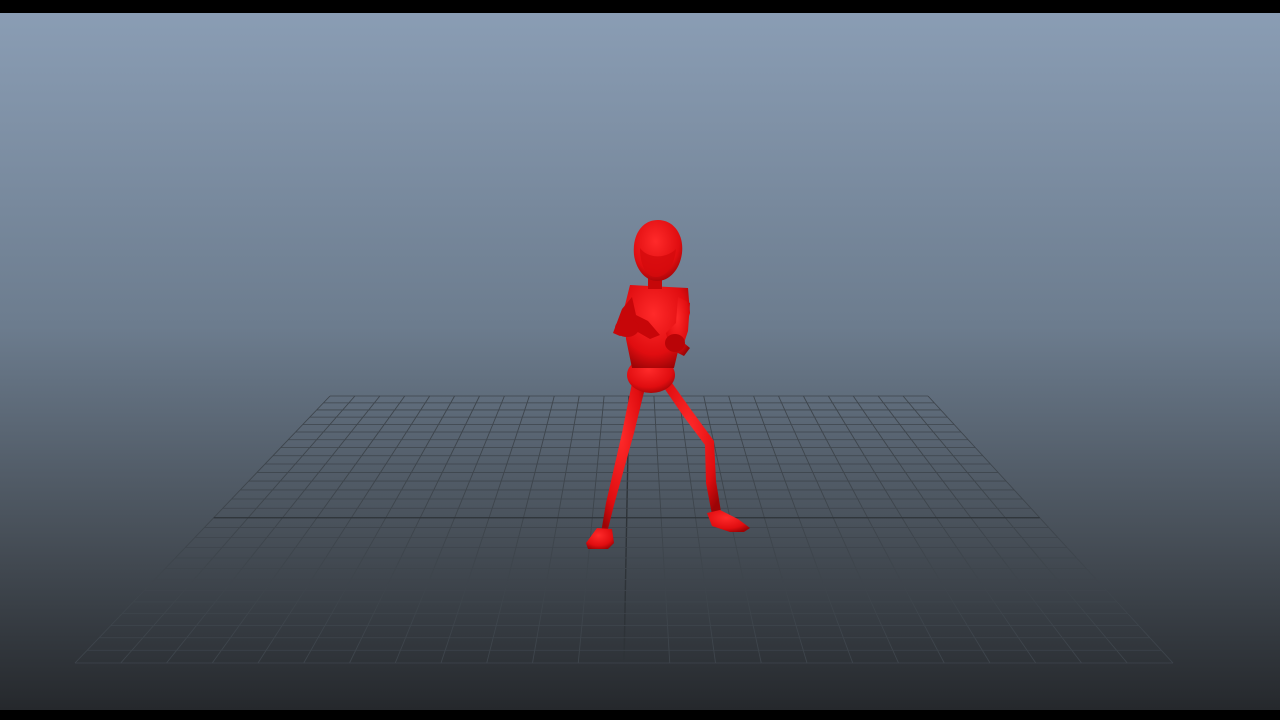  What do you see at coordinates (640, 715) in the screenshot?
I see `letterbox-bottom` at bounding box center [640, 715].